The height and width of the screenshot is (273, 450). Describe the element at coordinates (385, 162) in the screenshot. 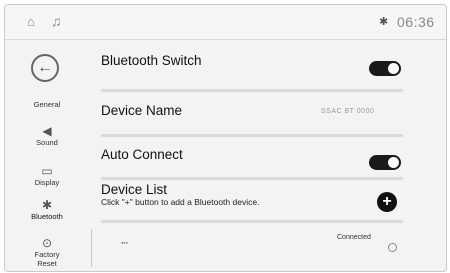

I see `auto-connect-toggle` at that location.